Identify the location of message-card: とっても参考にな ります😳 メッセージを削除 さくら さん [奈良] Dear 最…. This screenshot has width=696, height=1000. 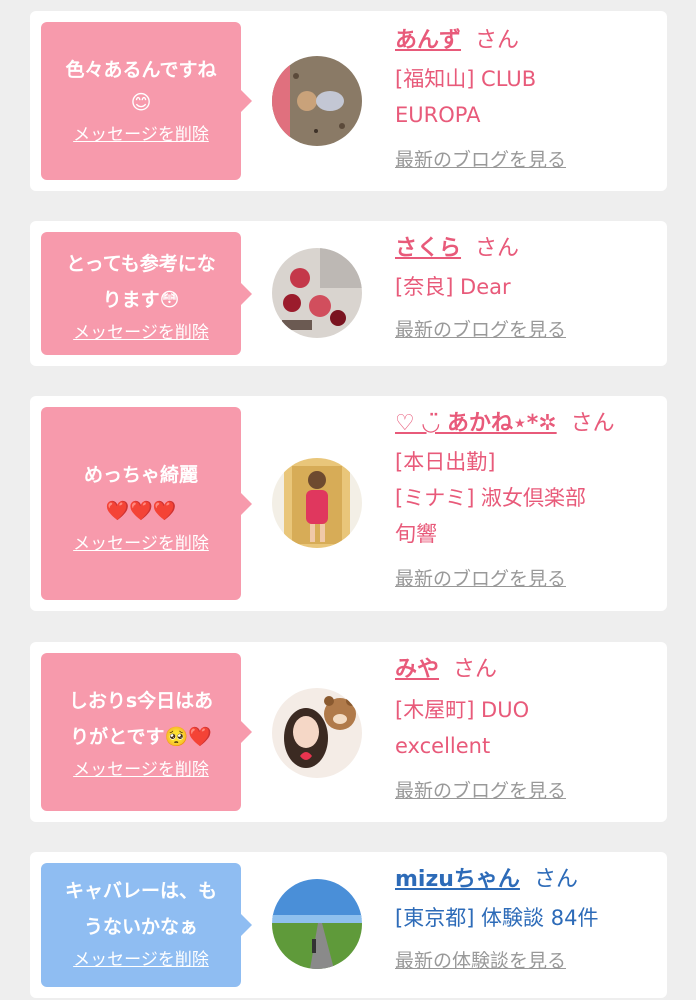
(348, 293).